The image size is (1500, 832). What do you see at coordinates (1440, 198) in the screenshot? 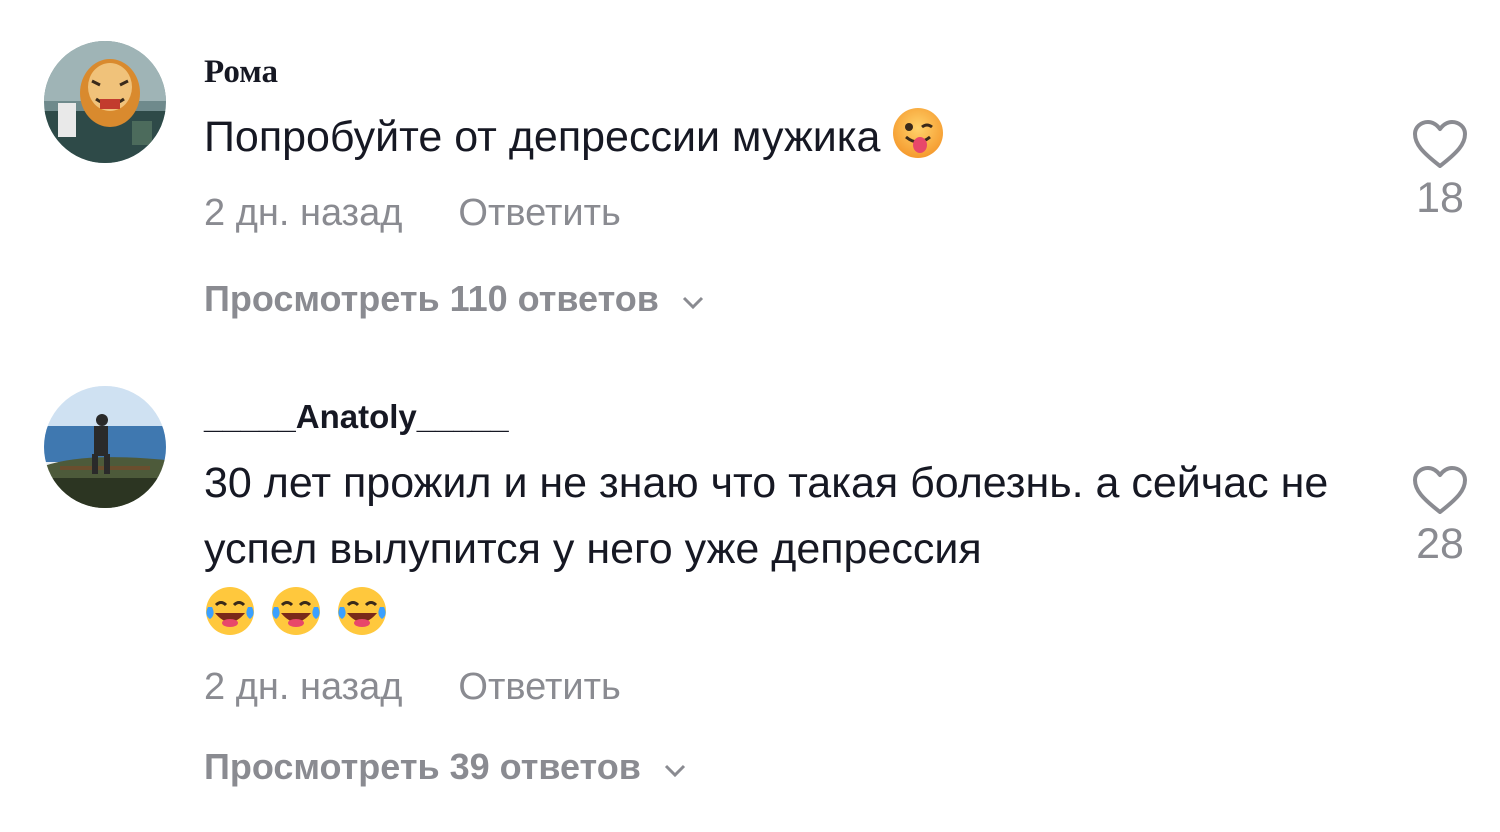
I see `like-count: 18` at bounding box center [1440, 198].